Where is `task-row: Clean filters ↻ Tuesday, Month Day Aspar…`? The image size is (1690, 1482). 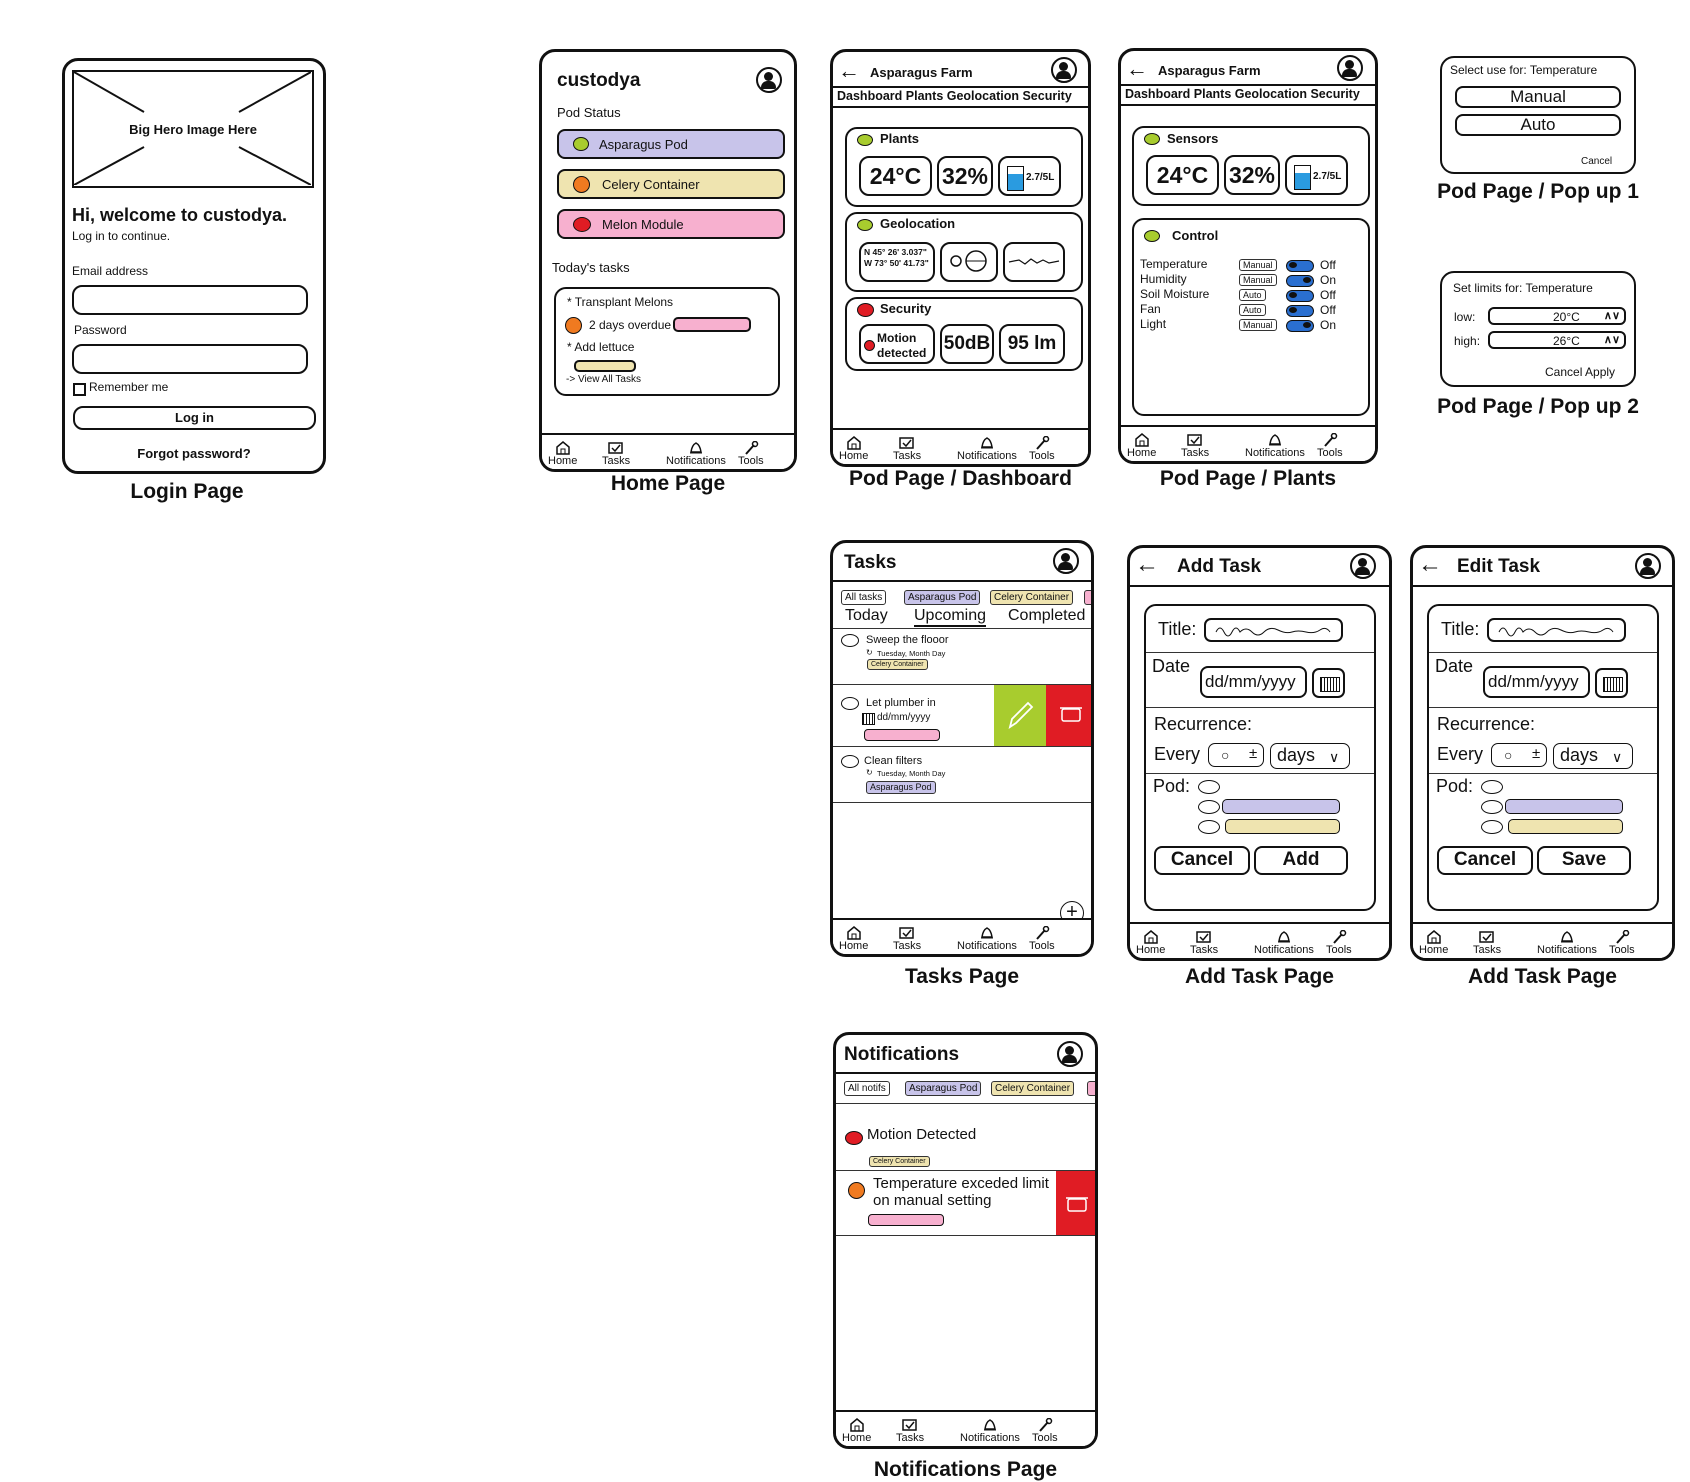
task-row: Clean filters ↻ Tuesday, Month Day Aspar… is located at coordinates (962, 774).